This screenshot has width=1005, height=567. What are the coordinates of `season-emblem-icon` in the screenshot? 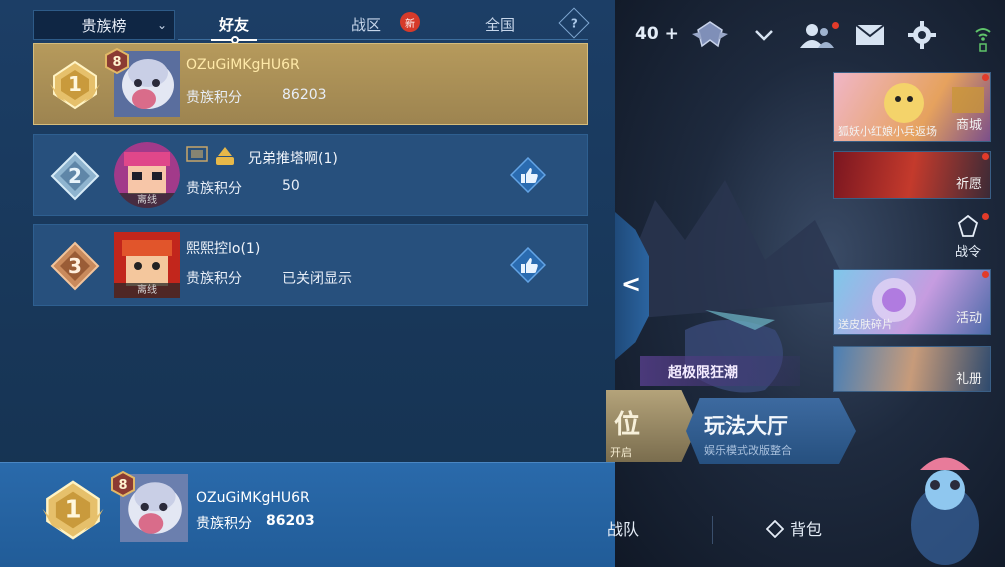 It's located at (710, 35).